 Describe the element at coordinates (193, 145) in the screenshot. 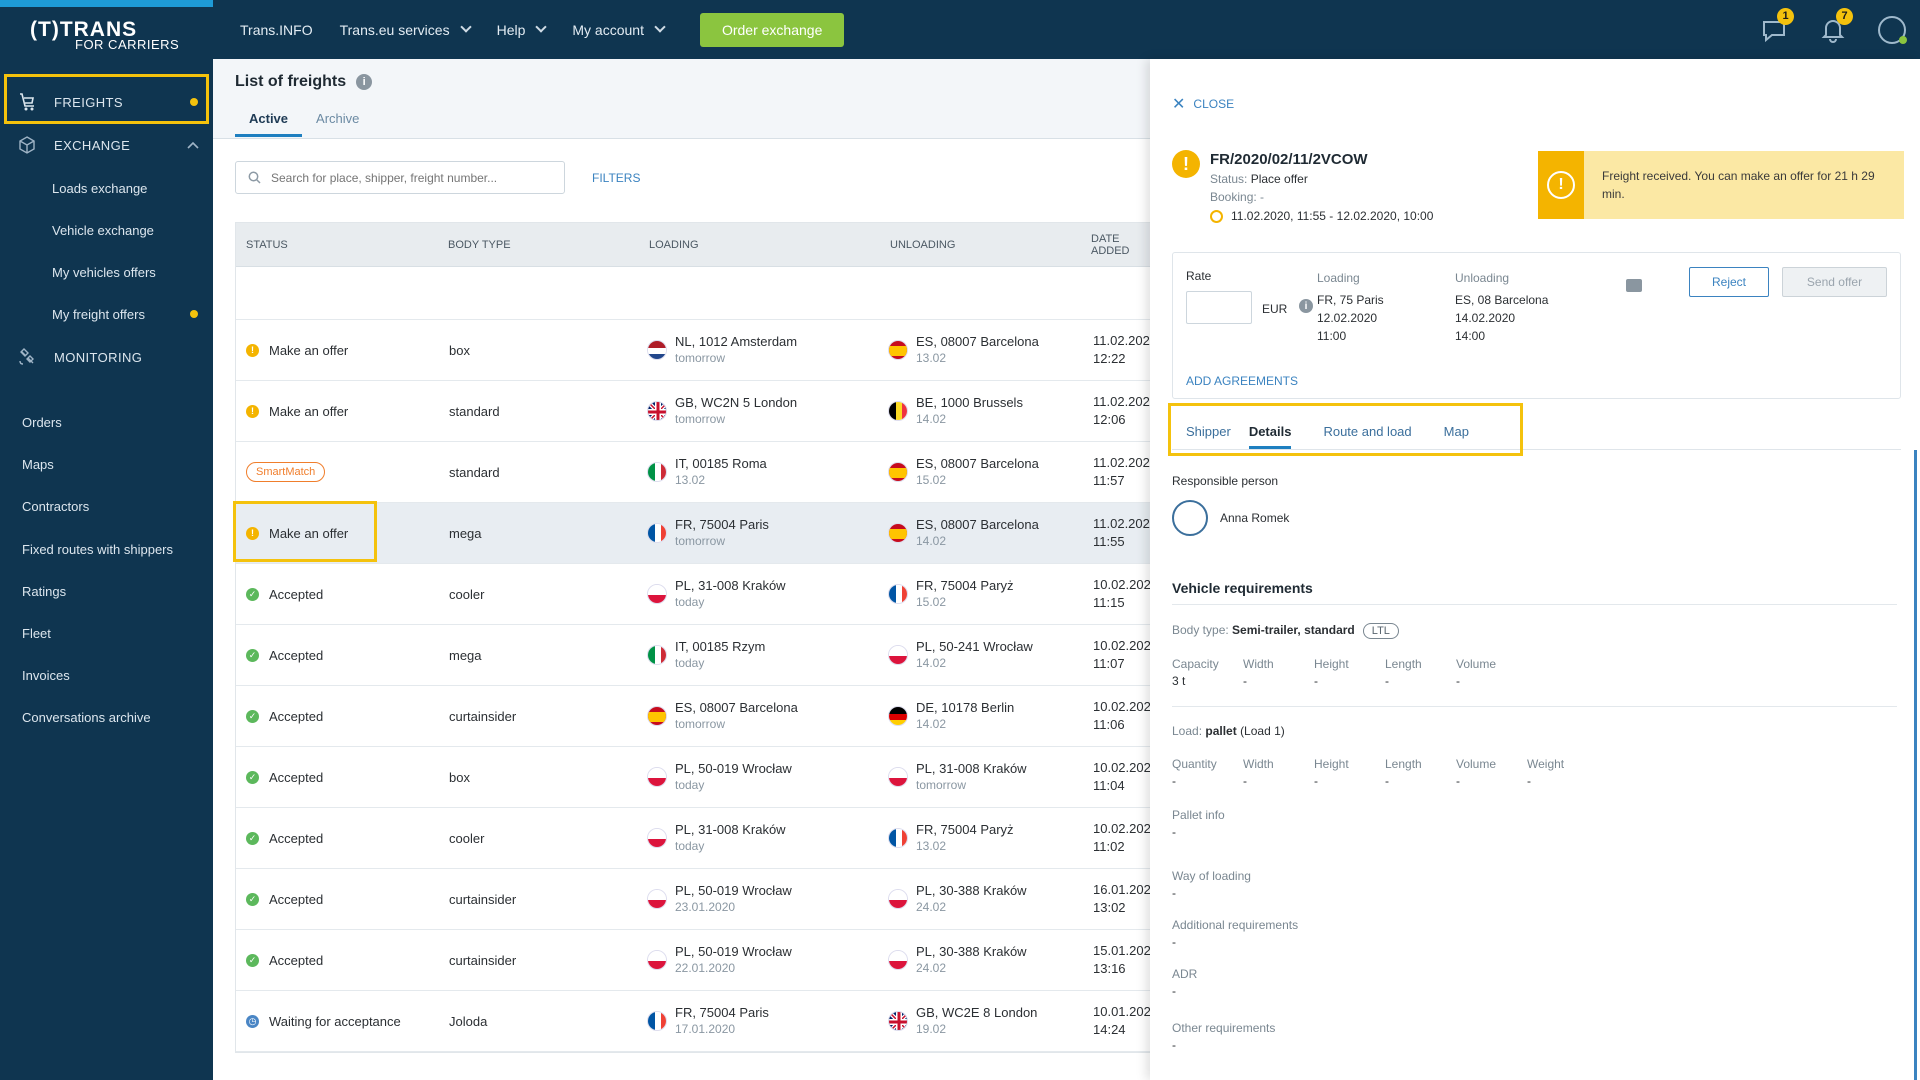

I see `chevron-up-icon` at that location.